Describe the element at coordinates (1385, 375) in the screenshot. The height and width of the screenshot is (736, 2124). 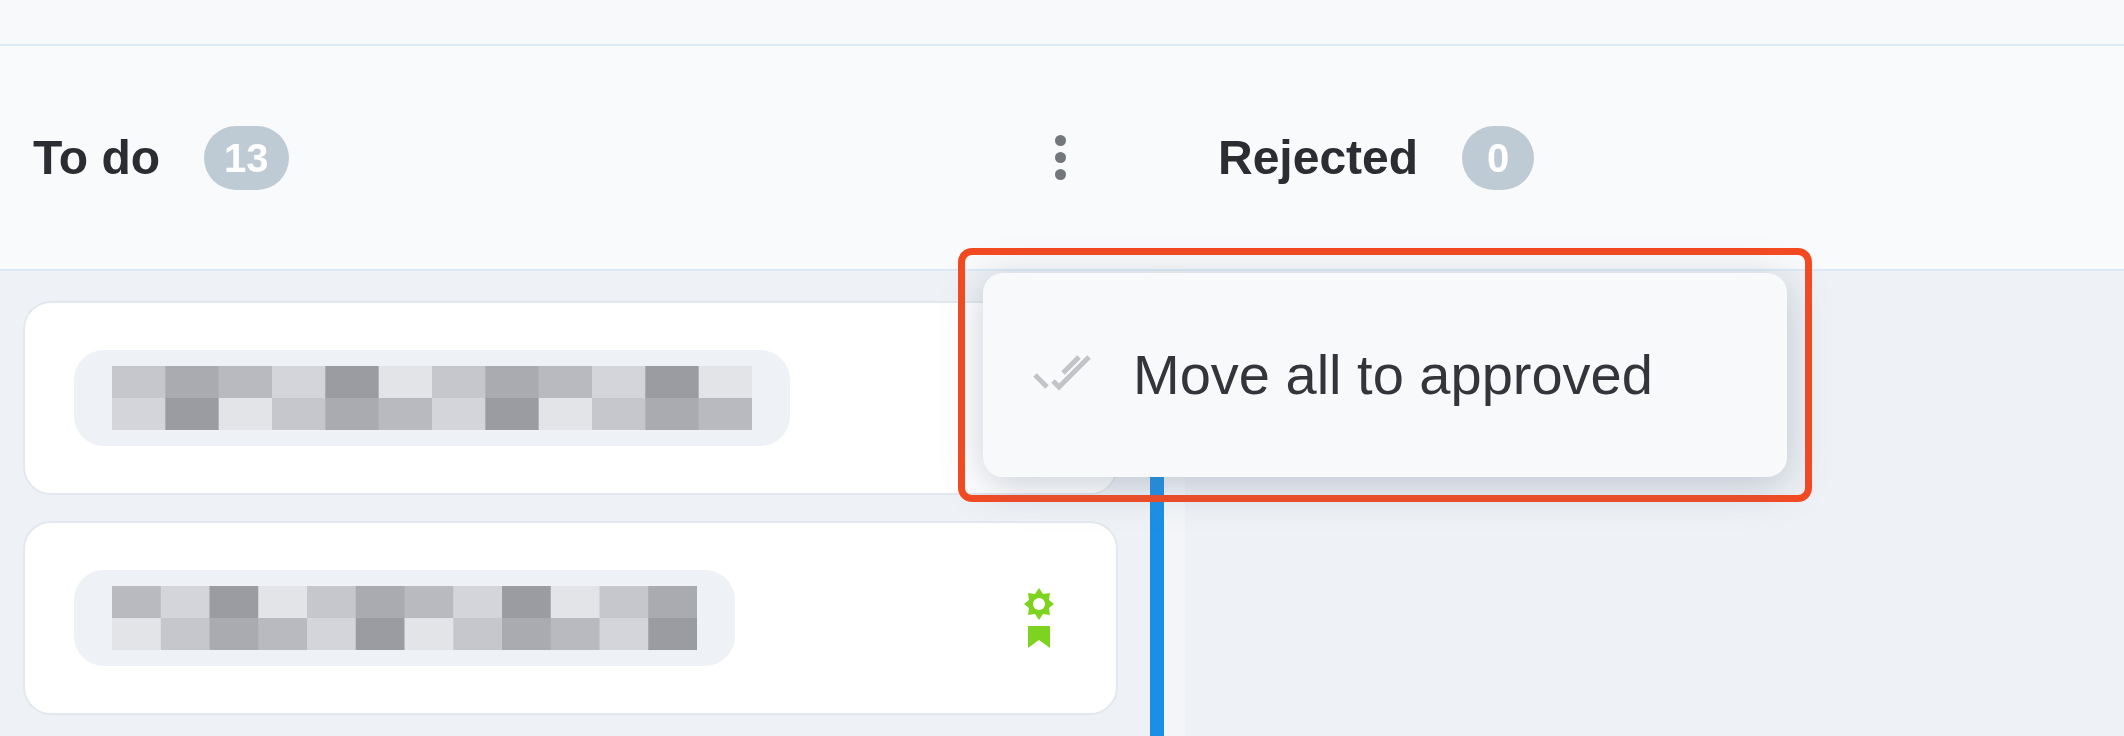
I see `menu-item: Move all to approved` at that location.